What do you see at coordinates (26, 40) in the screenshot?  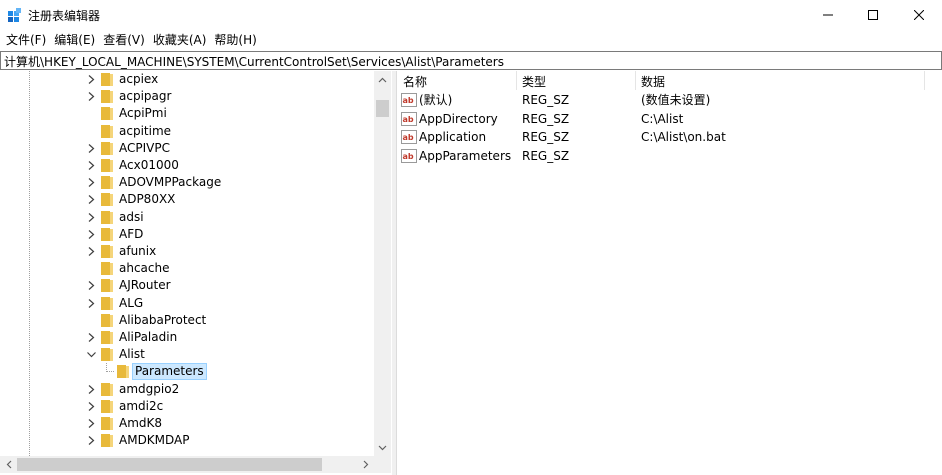 I see `menu-file: 文件(F)` at bounding box center [26, 40].